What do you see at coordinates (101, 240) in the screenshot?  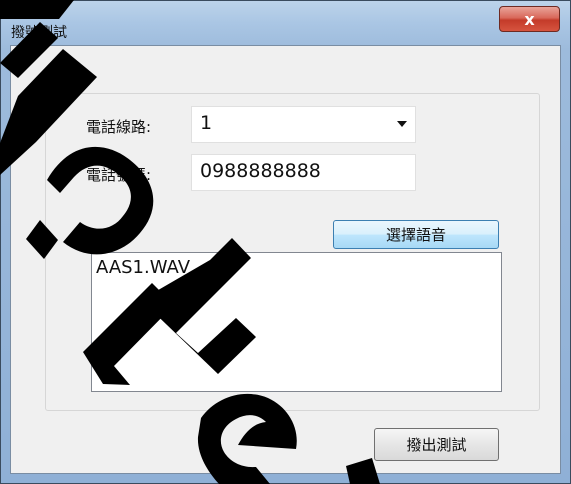 I see `voice-label: 語音` at bounding box center [101, 240].